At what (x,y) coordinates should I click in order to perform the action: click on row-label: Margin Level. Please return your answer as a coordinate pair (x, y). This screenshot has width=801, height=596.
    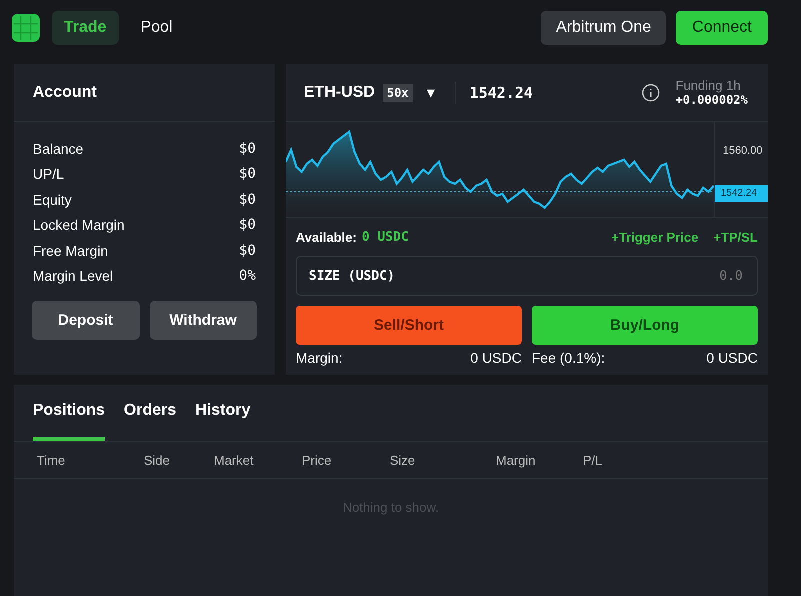
    Looking at the image, I should click on (73, 276).